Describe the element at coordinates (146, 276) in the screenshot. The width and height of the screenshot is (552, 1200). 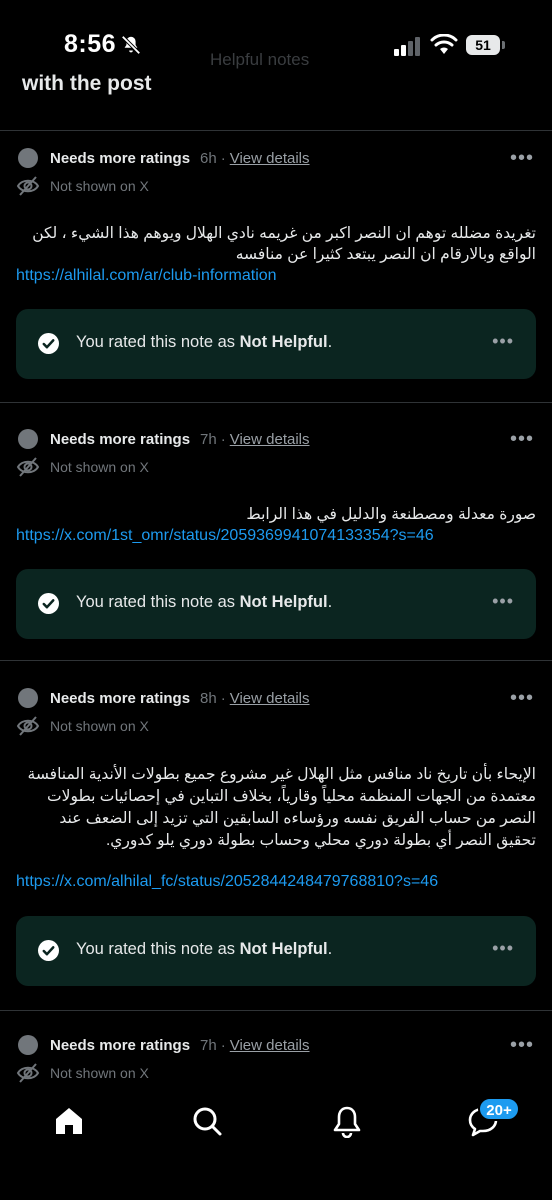
I see `note-source-link: https://alhilal.com/ar/club-information` at that location.